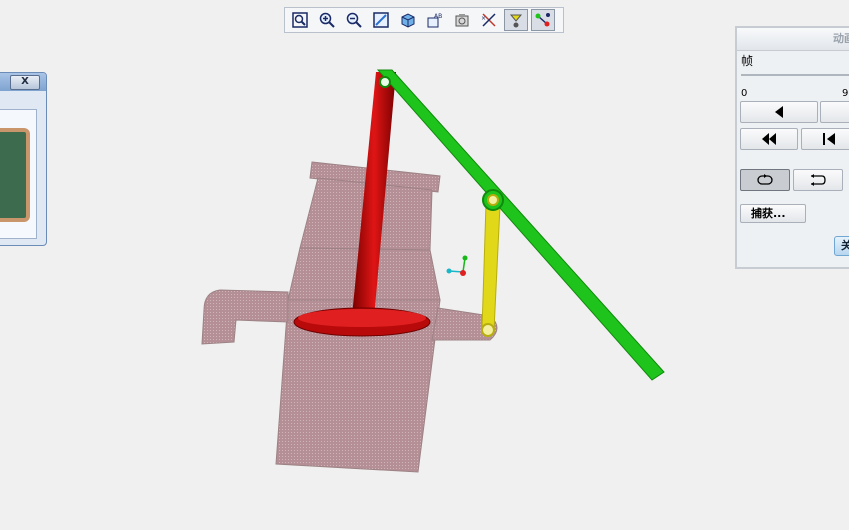 This screenshot has height=530, width=849. I want to click on datum-display-button: ×, so click(489, 20).